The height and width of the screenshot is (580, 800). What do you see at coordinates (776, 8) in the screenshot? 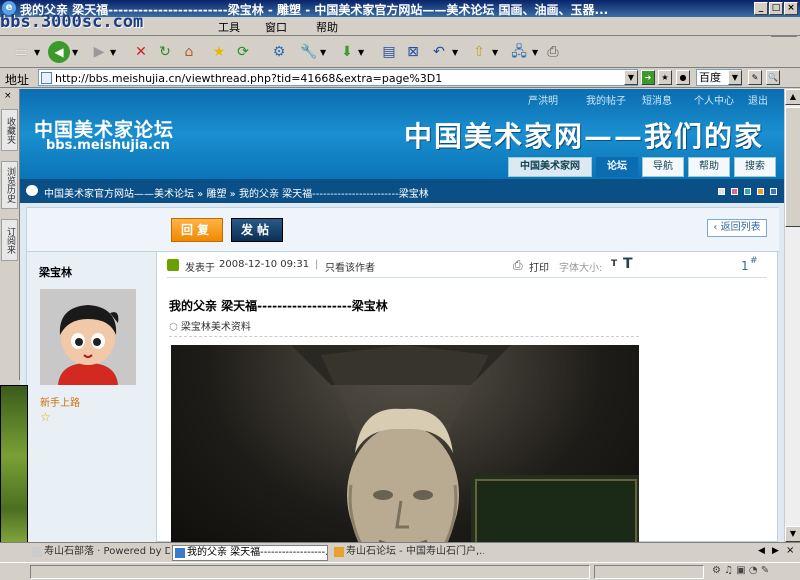
I see `maximize-button: □` at bounding box center [776, 8].